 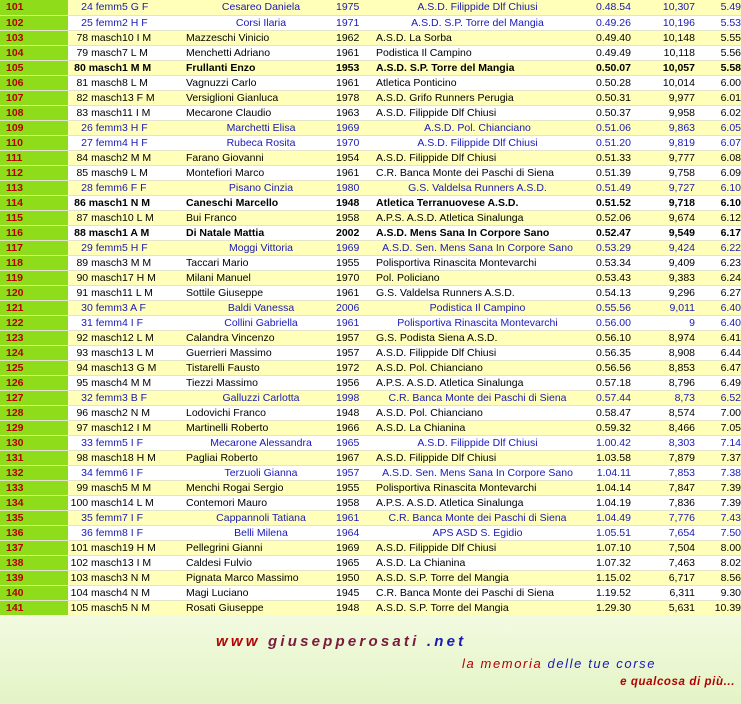 I want to click on site-url: www giusepperosati .net, so click(x=341, y=641).